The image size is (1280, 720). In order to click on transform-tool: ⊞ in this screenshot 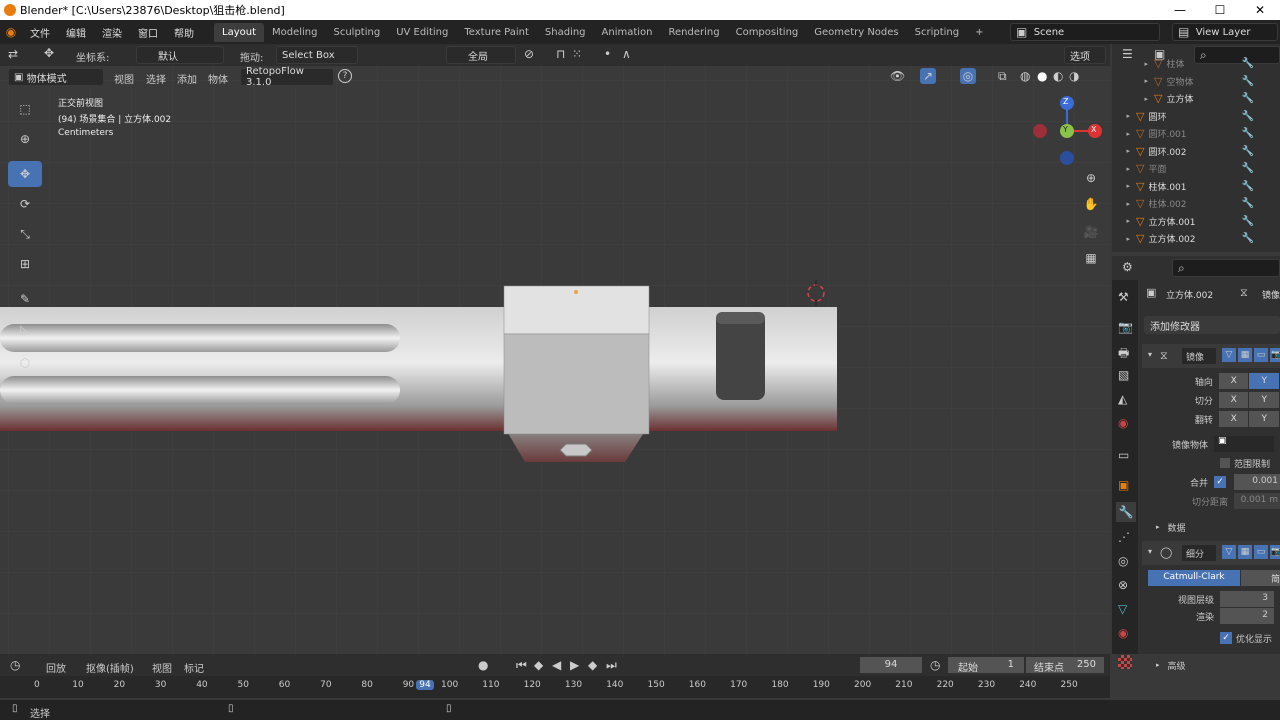, I will do `click(25, 264)`.